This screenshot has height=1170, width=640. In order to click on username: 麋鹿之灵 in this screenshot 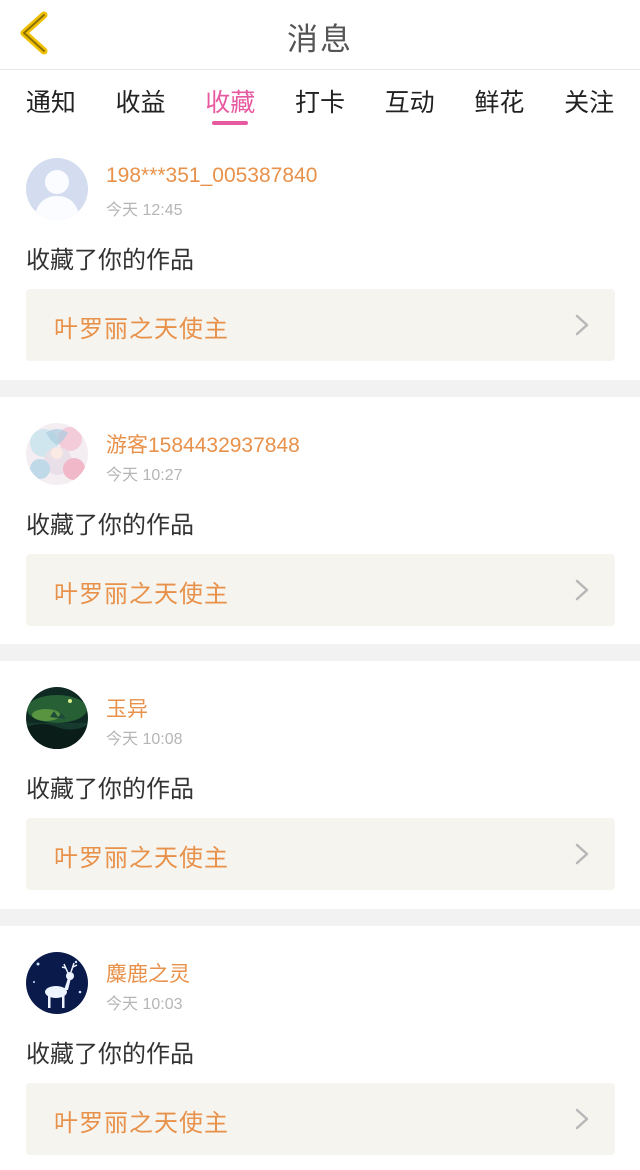, I will do `click(148, 973)`.